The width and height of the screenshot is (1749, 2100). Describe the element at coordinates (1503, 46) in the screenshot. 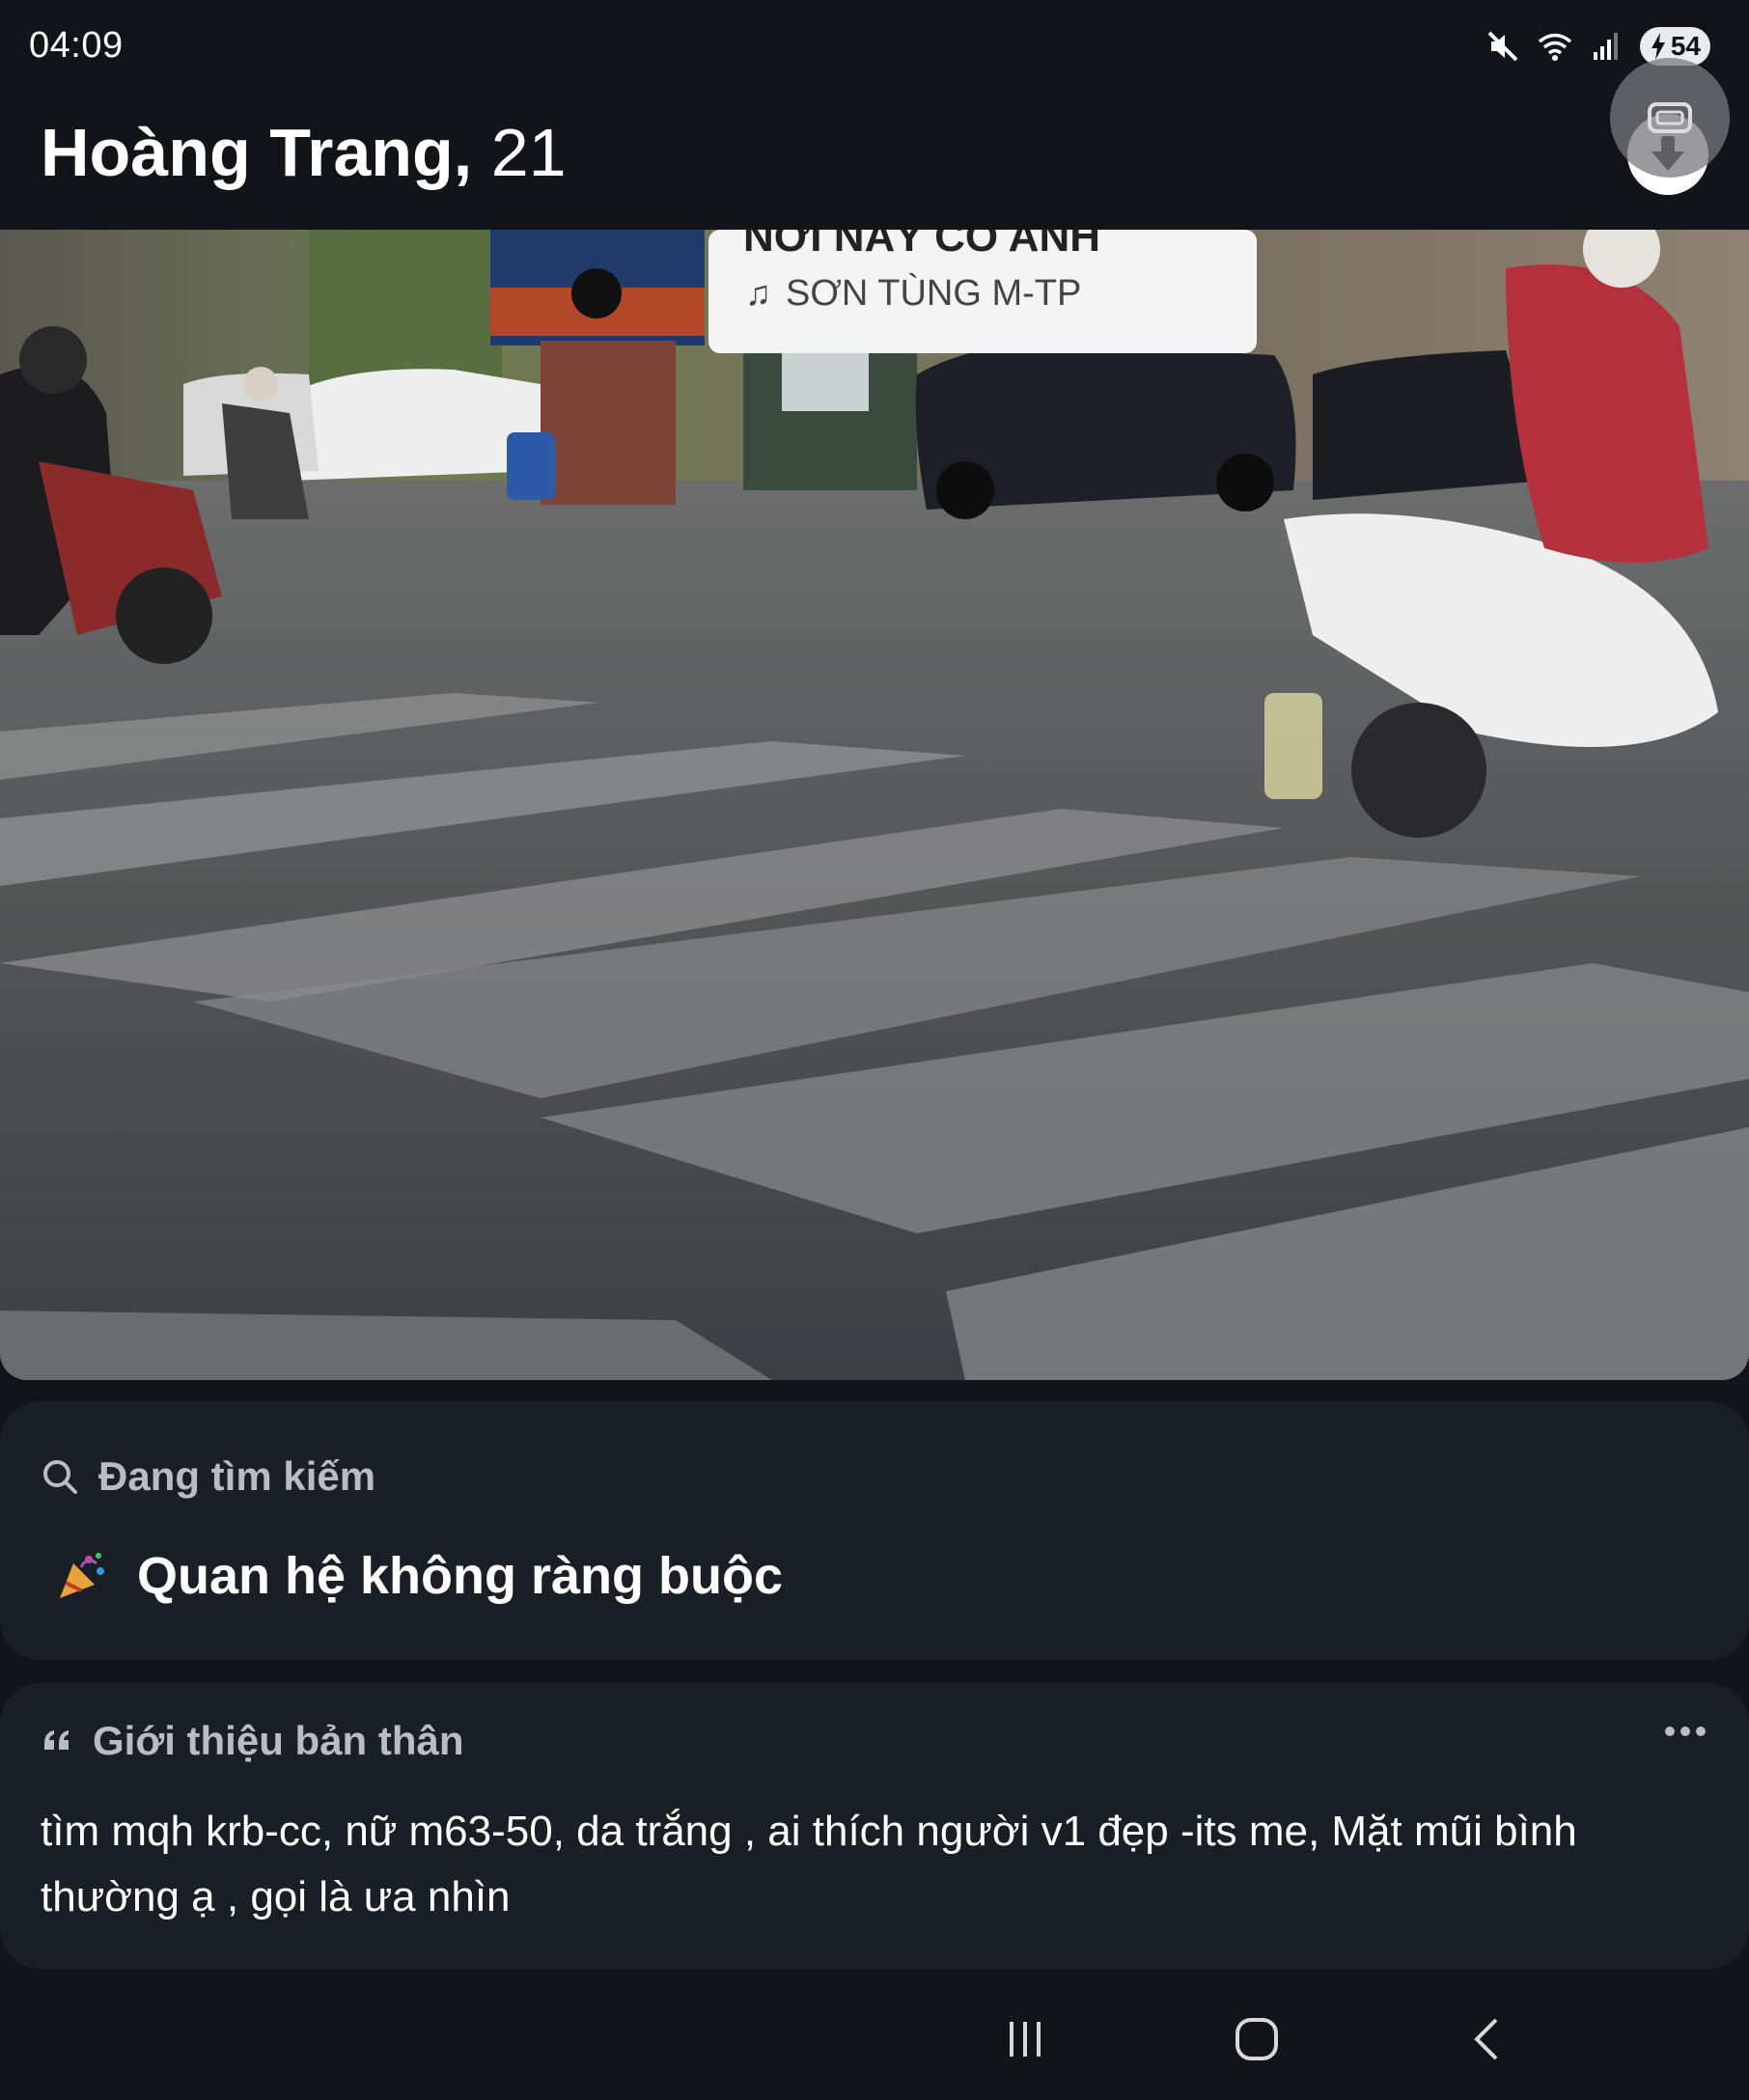

I see `mute-icon` at that location.